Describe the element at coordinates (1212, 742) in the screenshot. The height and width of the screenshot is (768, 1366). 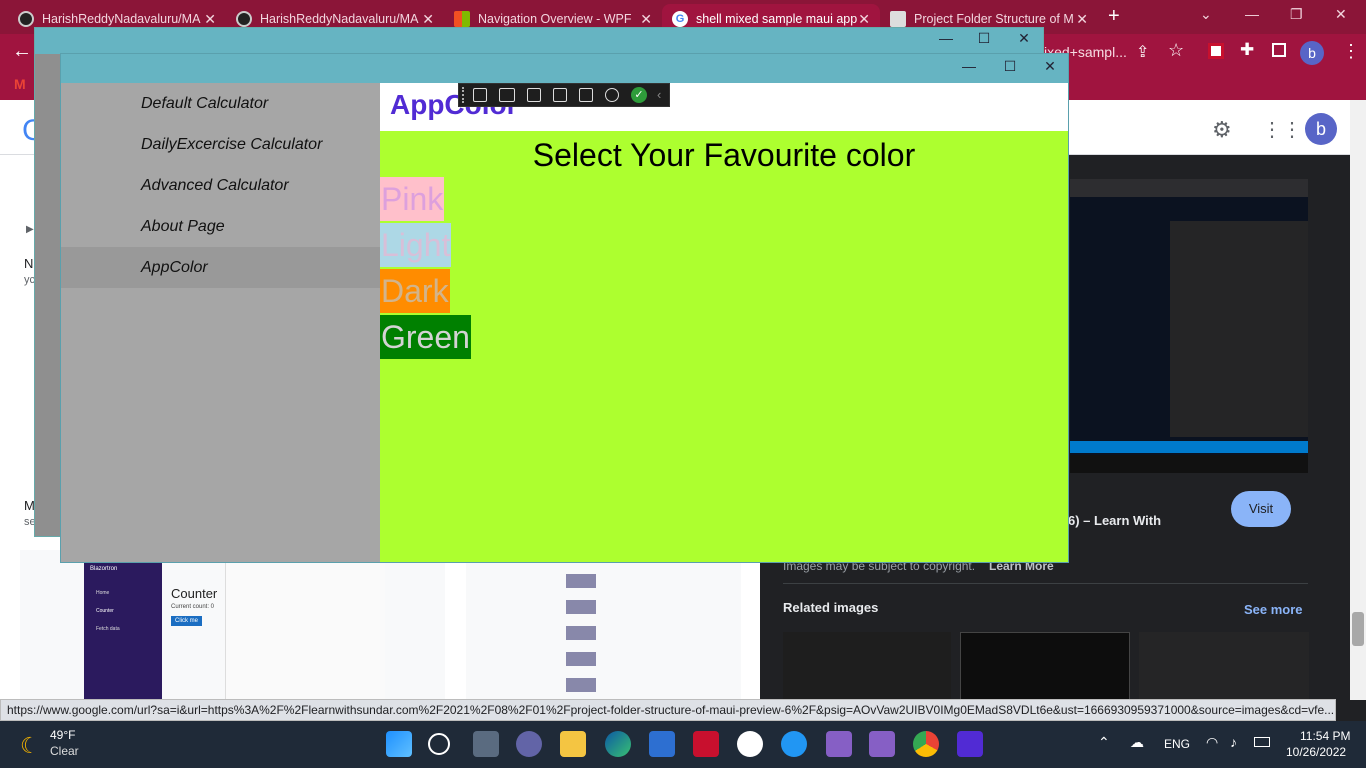
I see `wifi-icon: ◠` at that location.